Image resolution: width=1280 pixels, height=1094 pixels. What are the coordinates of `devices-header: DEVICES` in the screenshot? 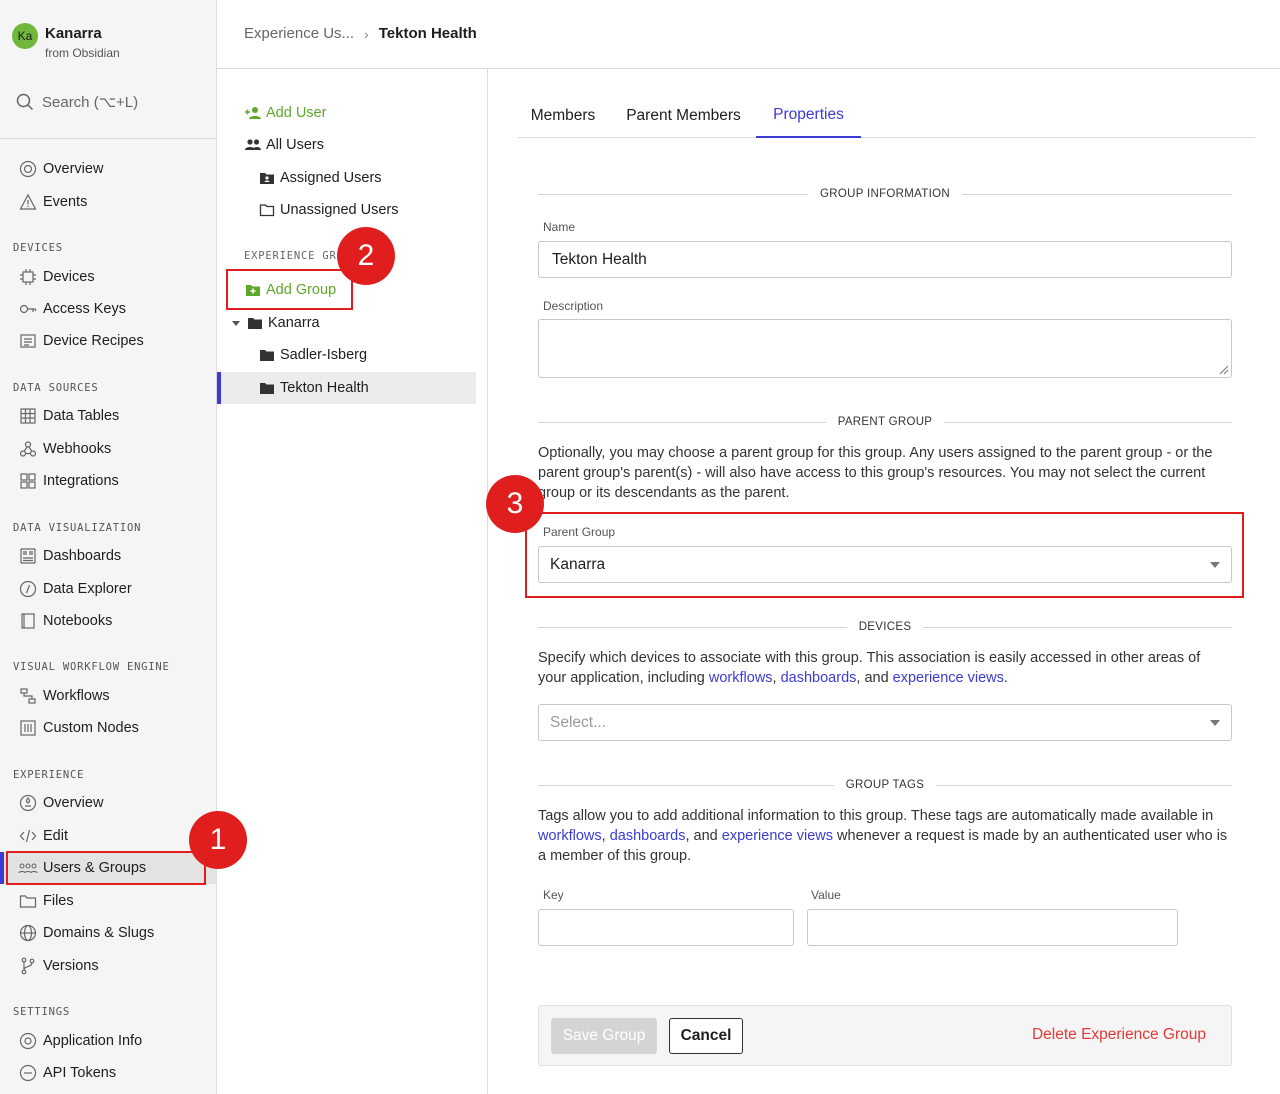 It's located at (885, 627).